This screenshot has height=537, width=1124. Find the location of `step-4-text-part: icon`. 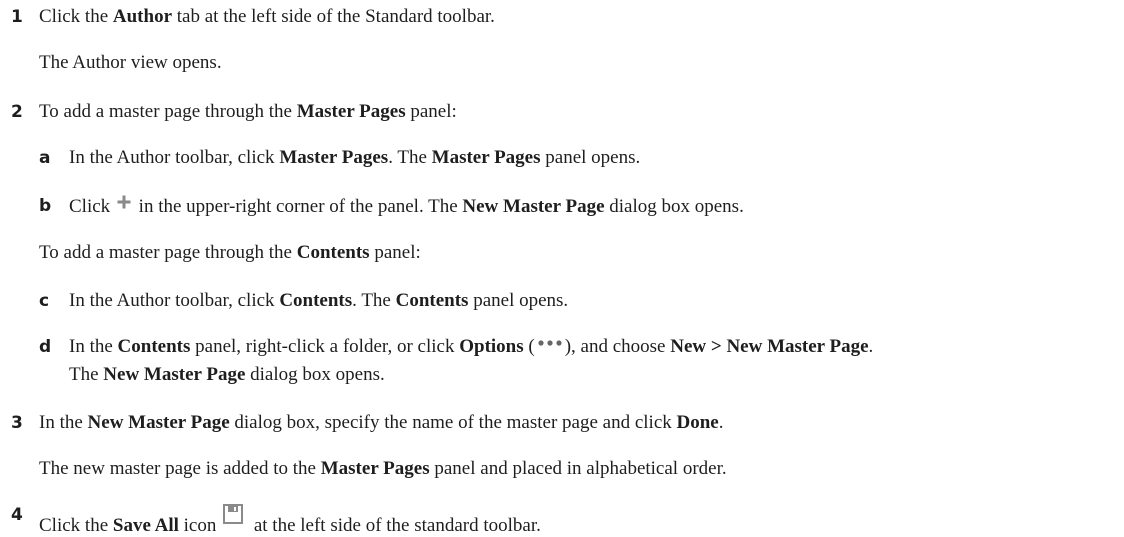

step-4-text-part: icon is located at coordinates (200, 525).